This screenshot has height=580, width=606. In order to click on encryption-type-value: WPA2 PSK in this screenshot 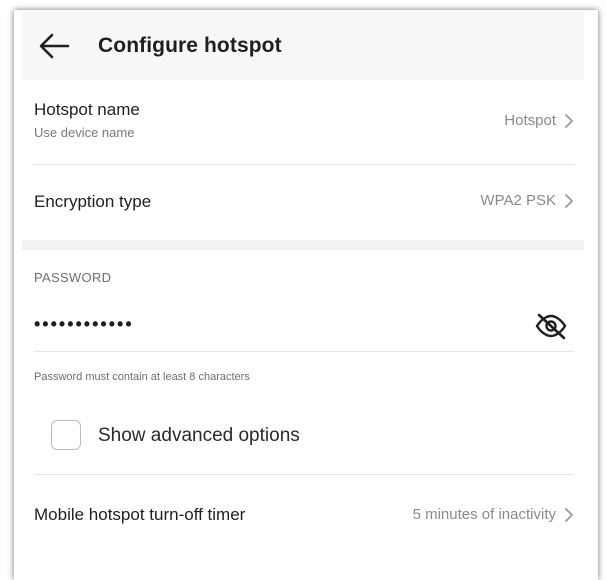, I will do `click(518, 200)`.